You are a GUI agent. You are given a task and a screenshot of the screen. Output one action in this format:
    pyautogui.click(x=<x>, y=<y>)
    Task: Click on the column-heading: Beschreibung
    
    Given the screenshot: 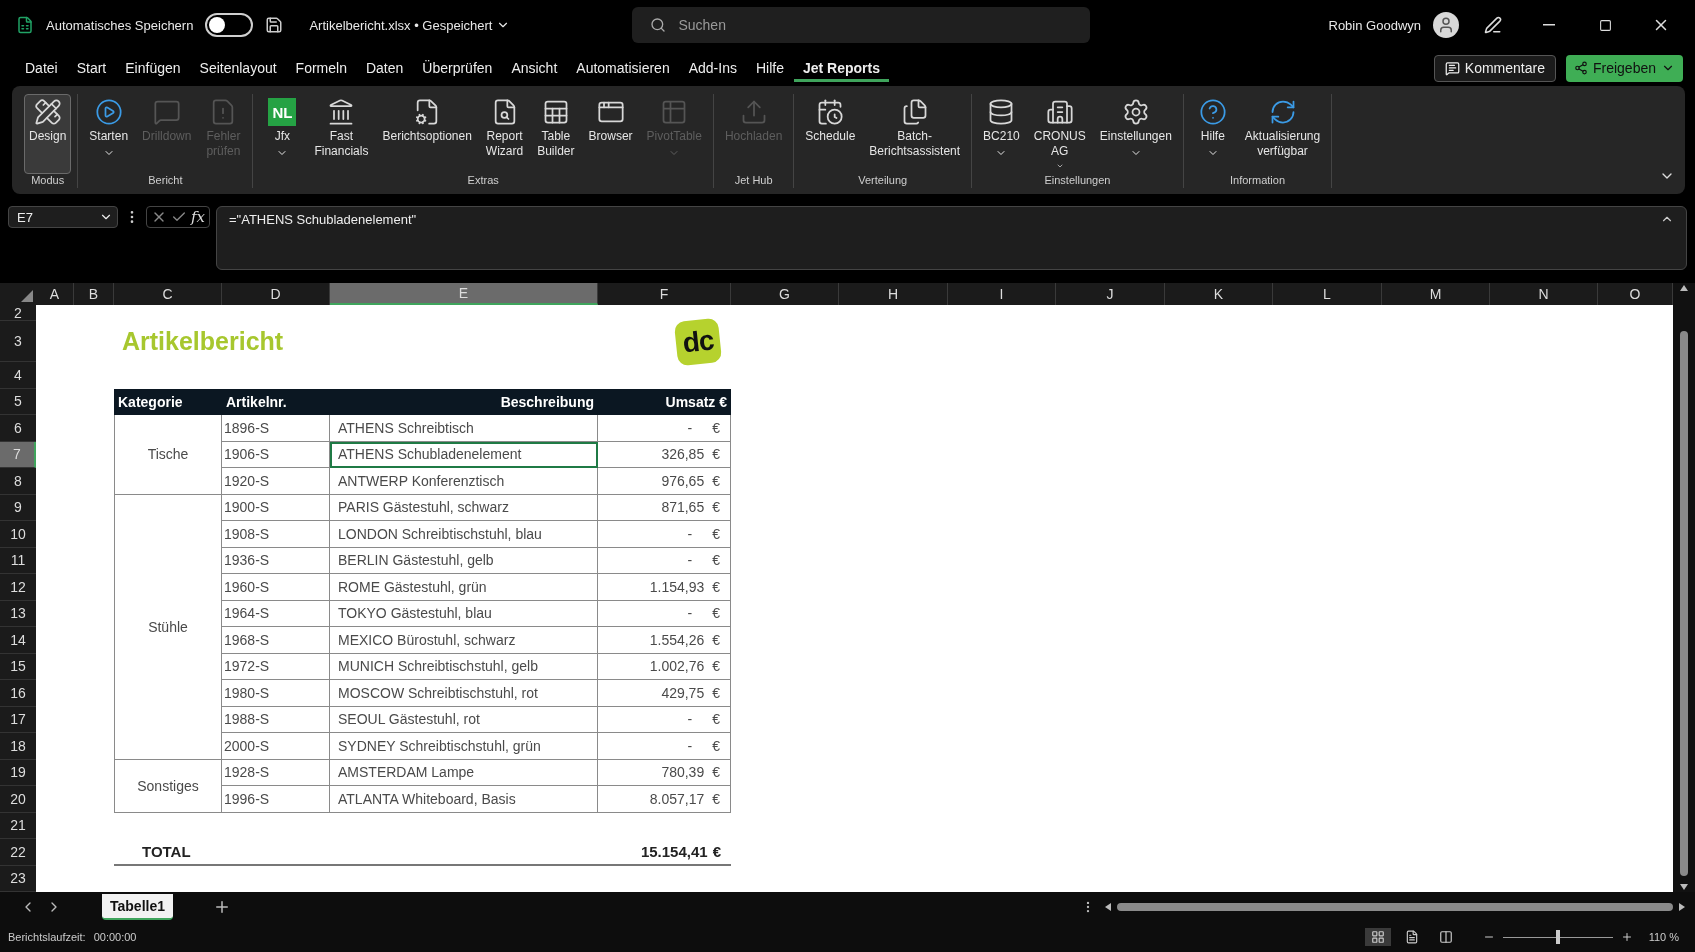 What is the action you would take?
    pyautogui.click(x=464, y=401)
    